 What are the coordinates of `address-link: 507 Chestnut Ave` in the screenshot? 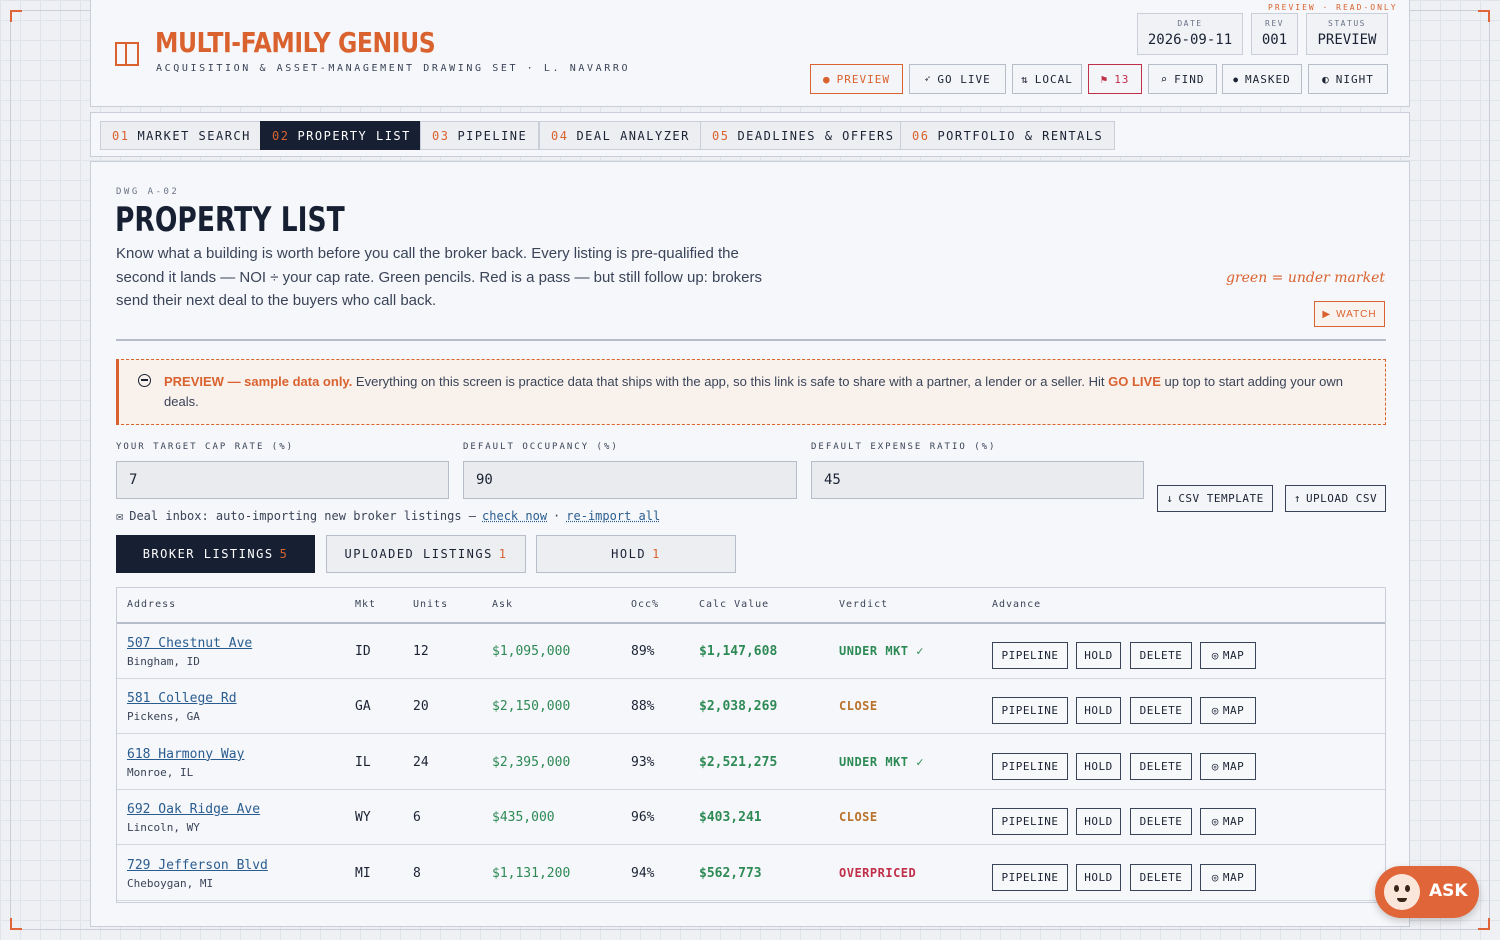 It's located at (189, 643).